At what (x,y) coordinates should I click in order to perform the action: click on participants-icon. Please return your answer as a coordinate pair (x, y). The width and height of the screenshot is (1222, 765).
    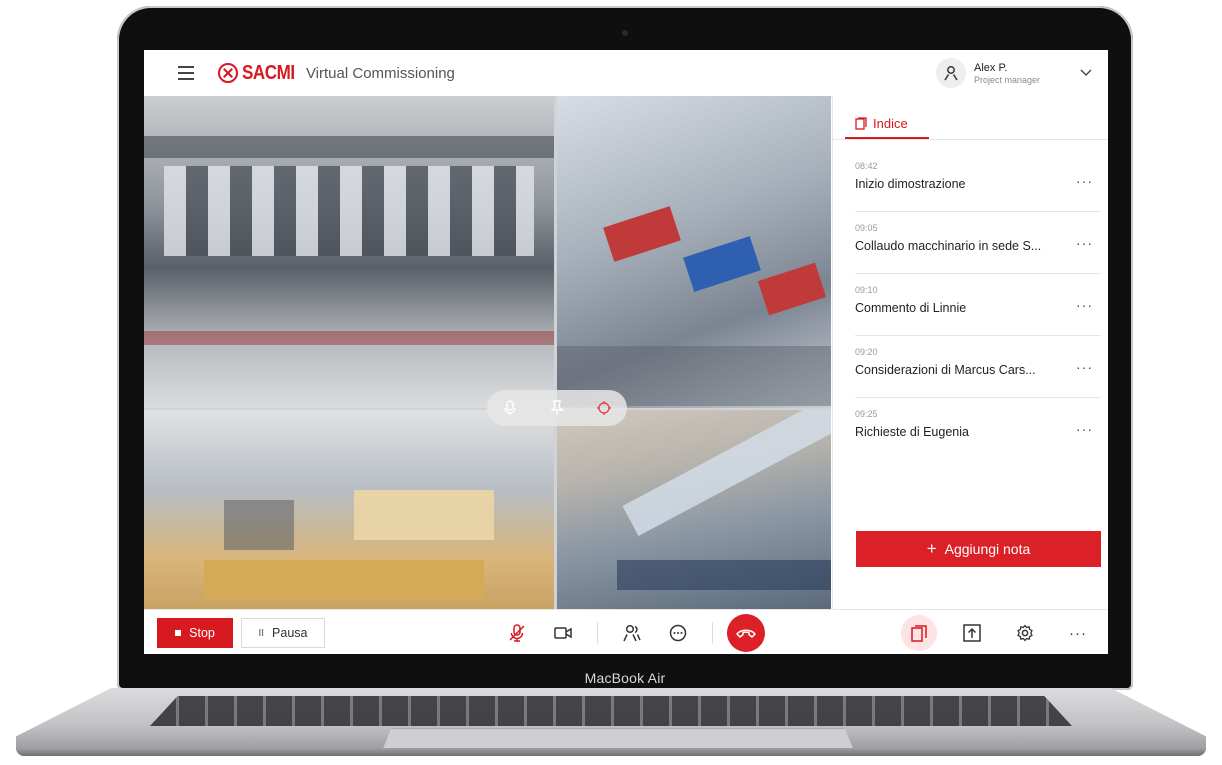
    Looking at the image, I should click on (632, 633).